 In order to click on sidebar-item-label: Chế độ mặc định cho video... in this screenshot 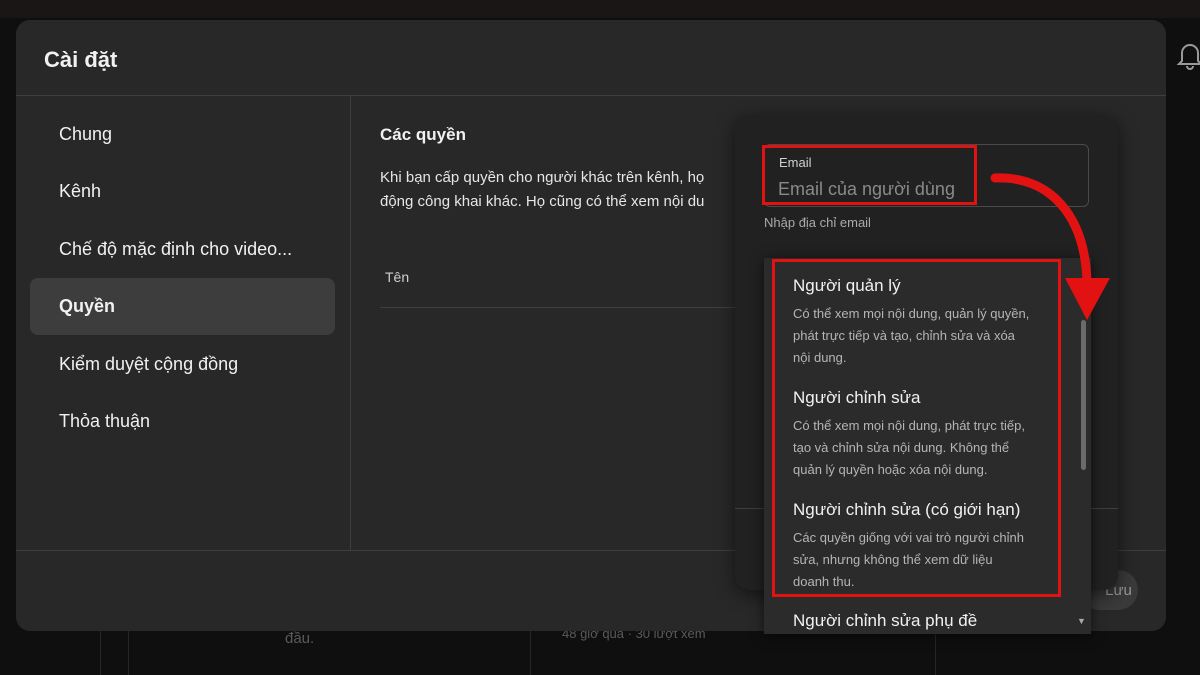, I will do `click(176, 249)`.